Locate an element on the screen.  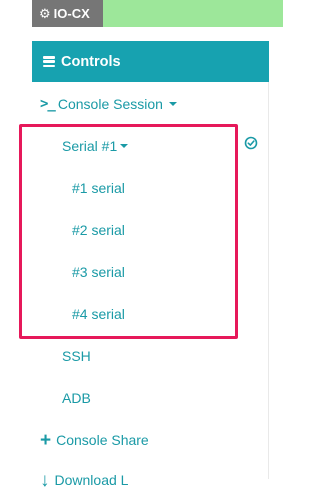
nav-serial-1: Serial #1 is located at coordinates (95, 146).